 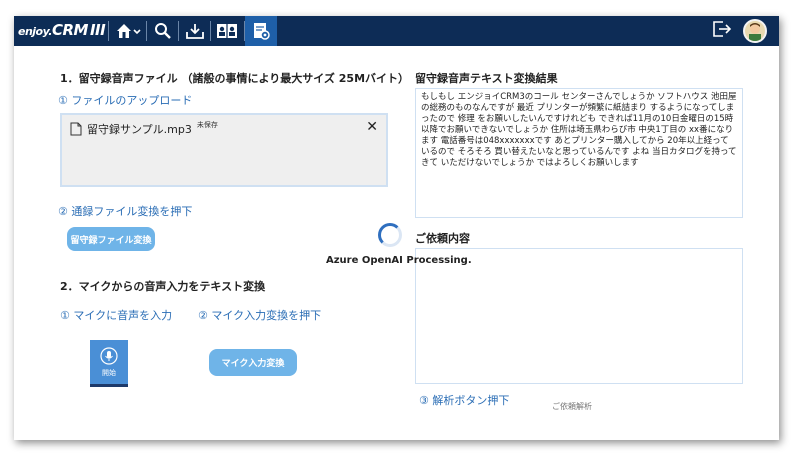 I want to click on mic-button-underline, so click(x=109, y=385).